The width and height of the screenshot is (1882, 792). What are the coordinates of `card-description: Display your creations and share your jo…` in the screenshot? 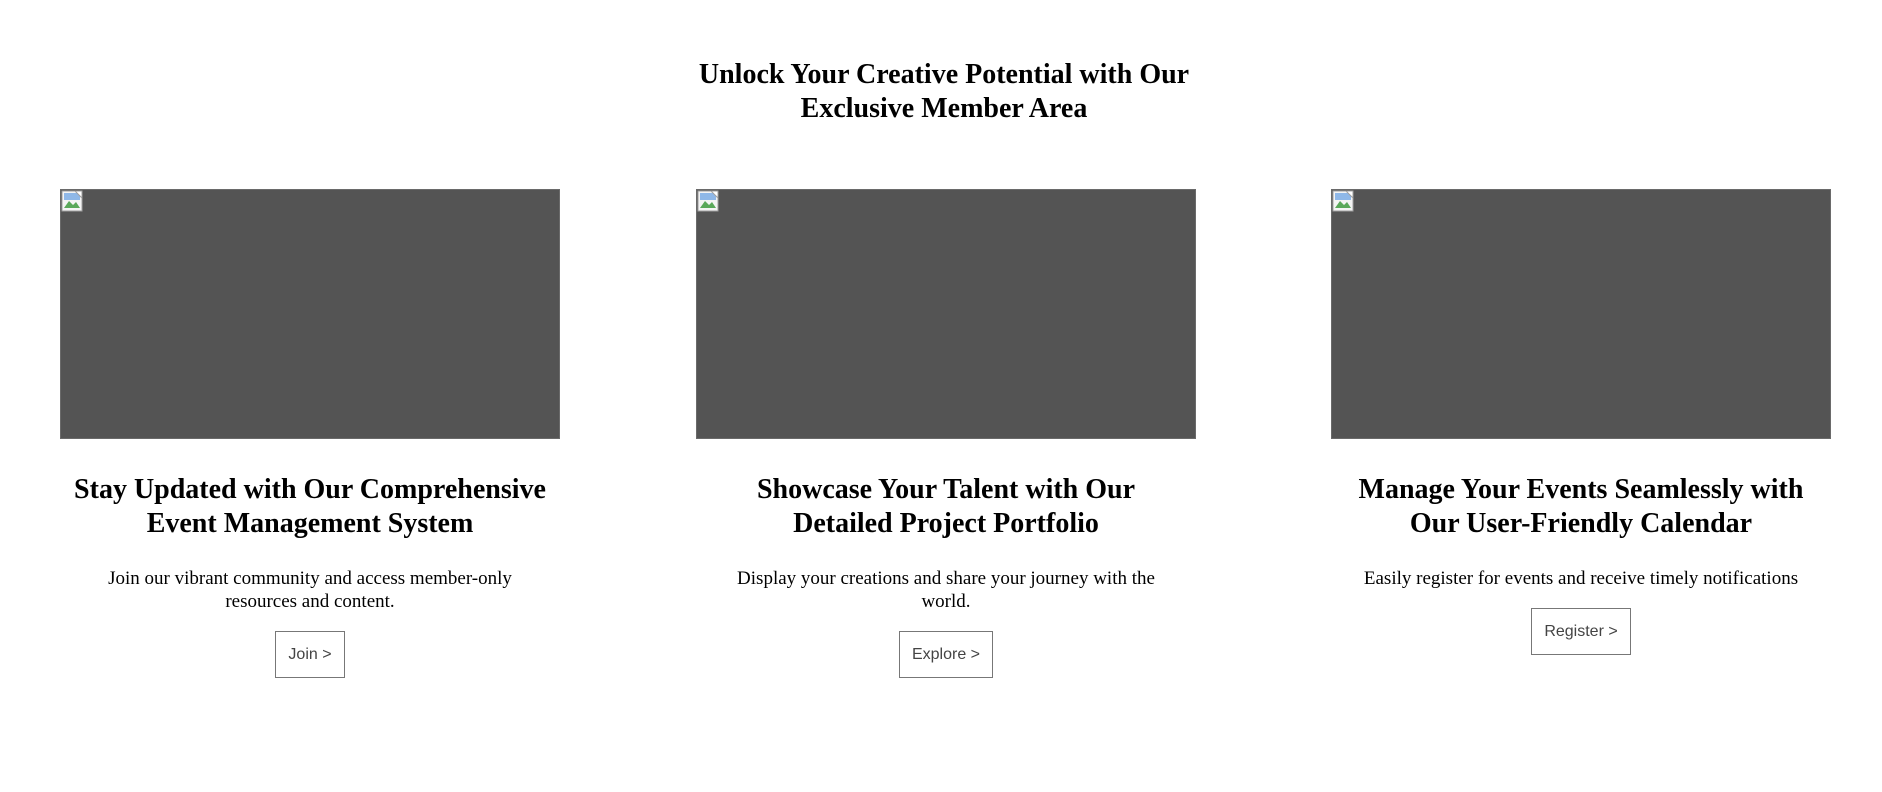 It's located at (946, 590).